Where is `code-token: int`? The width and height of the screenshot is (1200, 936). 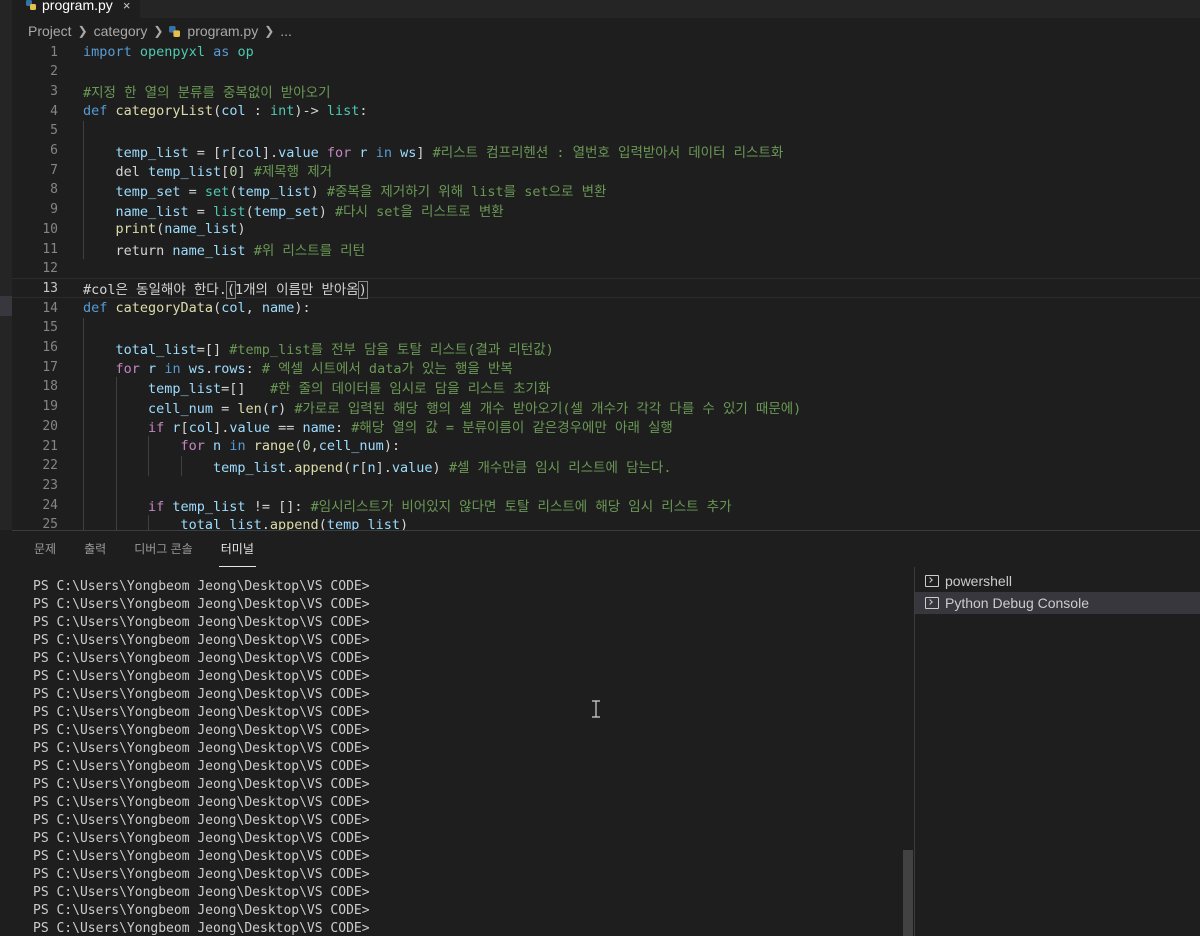
code-token: int is located at coordinates (282, 111).